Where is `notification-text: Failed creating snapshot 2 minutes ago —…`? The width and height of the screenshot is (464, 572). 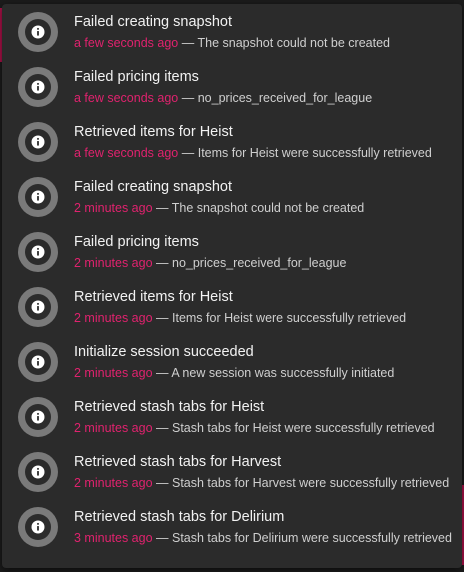
notification-text: Failed creating snapshot 2 minutes ago —… is located at coordinates (264, 197).